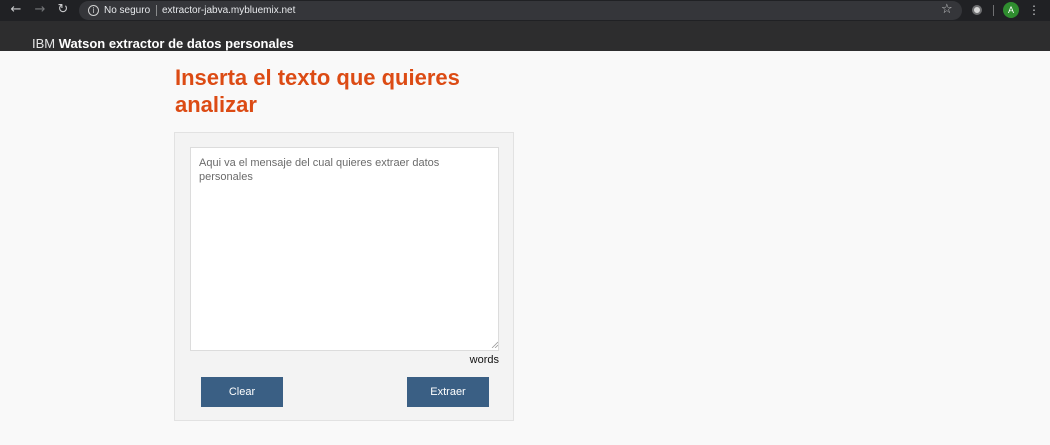 This screenshot has height=445, width=1050. What do you see at coordinates (93, 10) in the screenshot?
I see `info-icon: i` at bounding box center [93, 10].